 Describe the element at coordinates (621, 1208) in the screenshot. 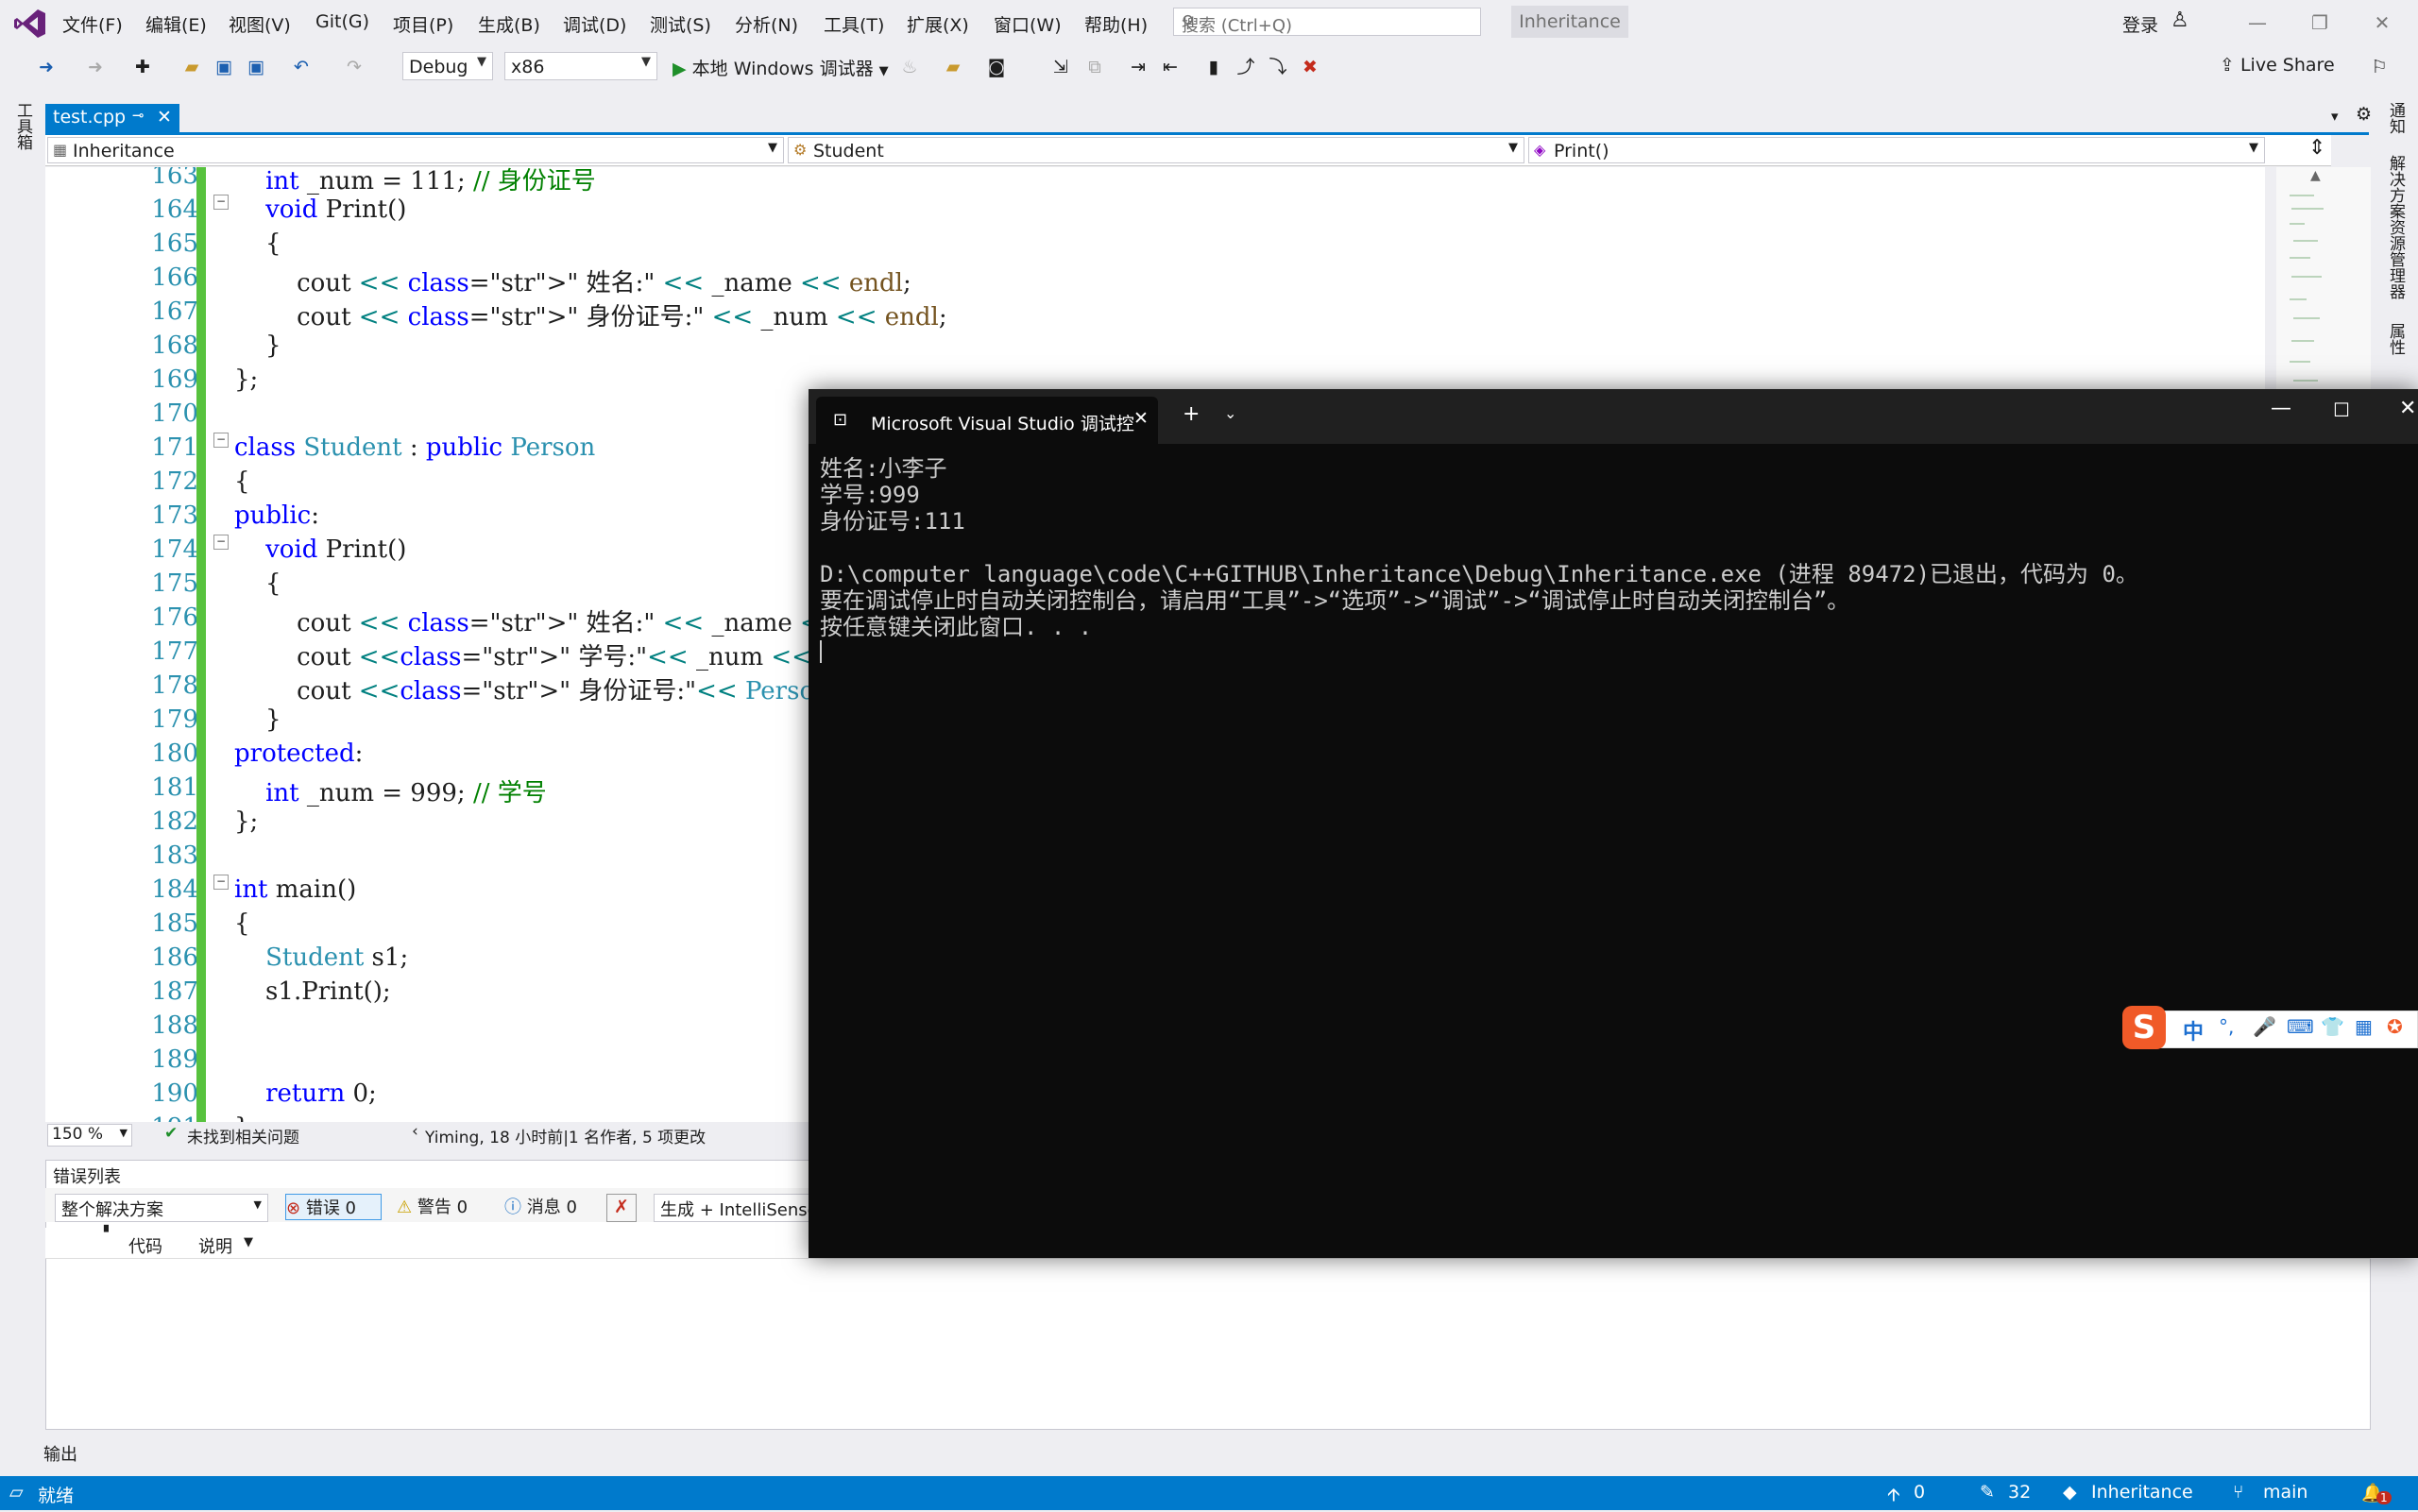

I see `filter-icon: ✗` at that location.